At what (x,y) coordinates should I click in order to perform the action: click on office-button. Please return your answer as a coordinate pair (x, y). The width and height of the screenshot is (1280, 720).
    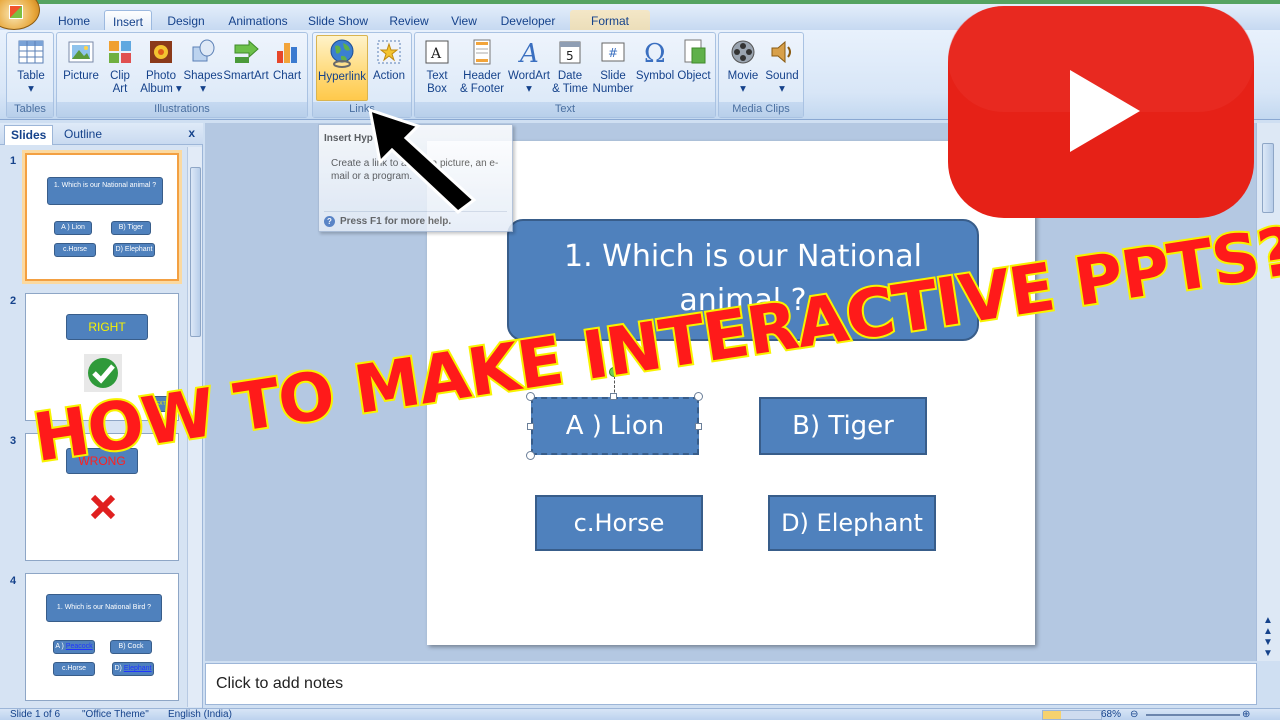
    Looking at the image, I should click on (20, 15).